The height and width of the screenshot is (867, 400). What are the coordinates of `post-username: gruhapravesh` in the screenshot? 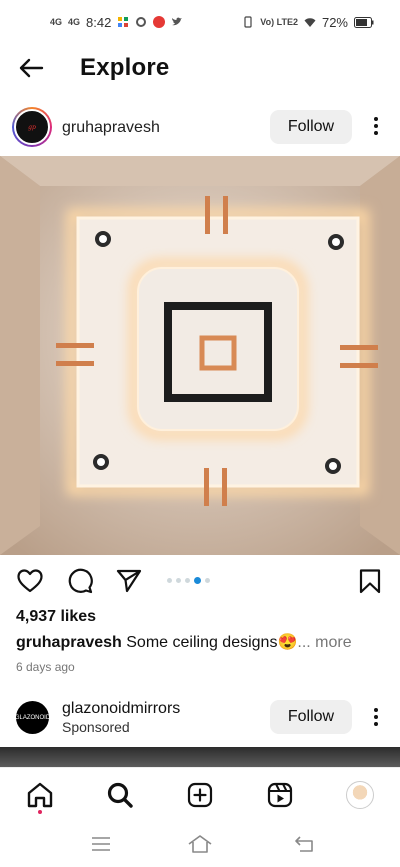 It's located at (111, 128).